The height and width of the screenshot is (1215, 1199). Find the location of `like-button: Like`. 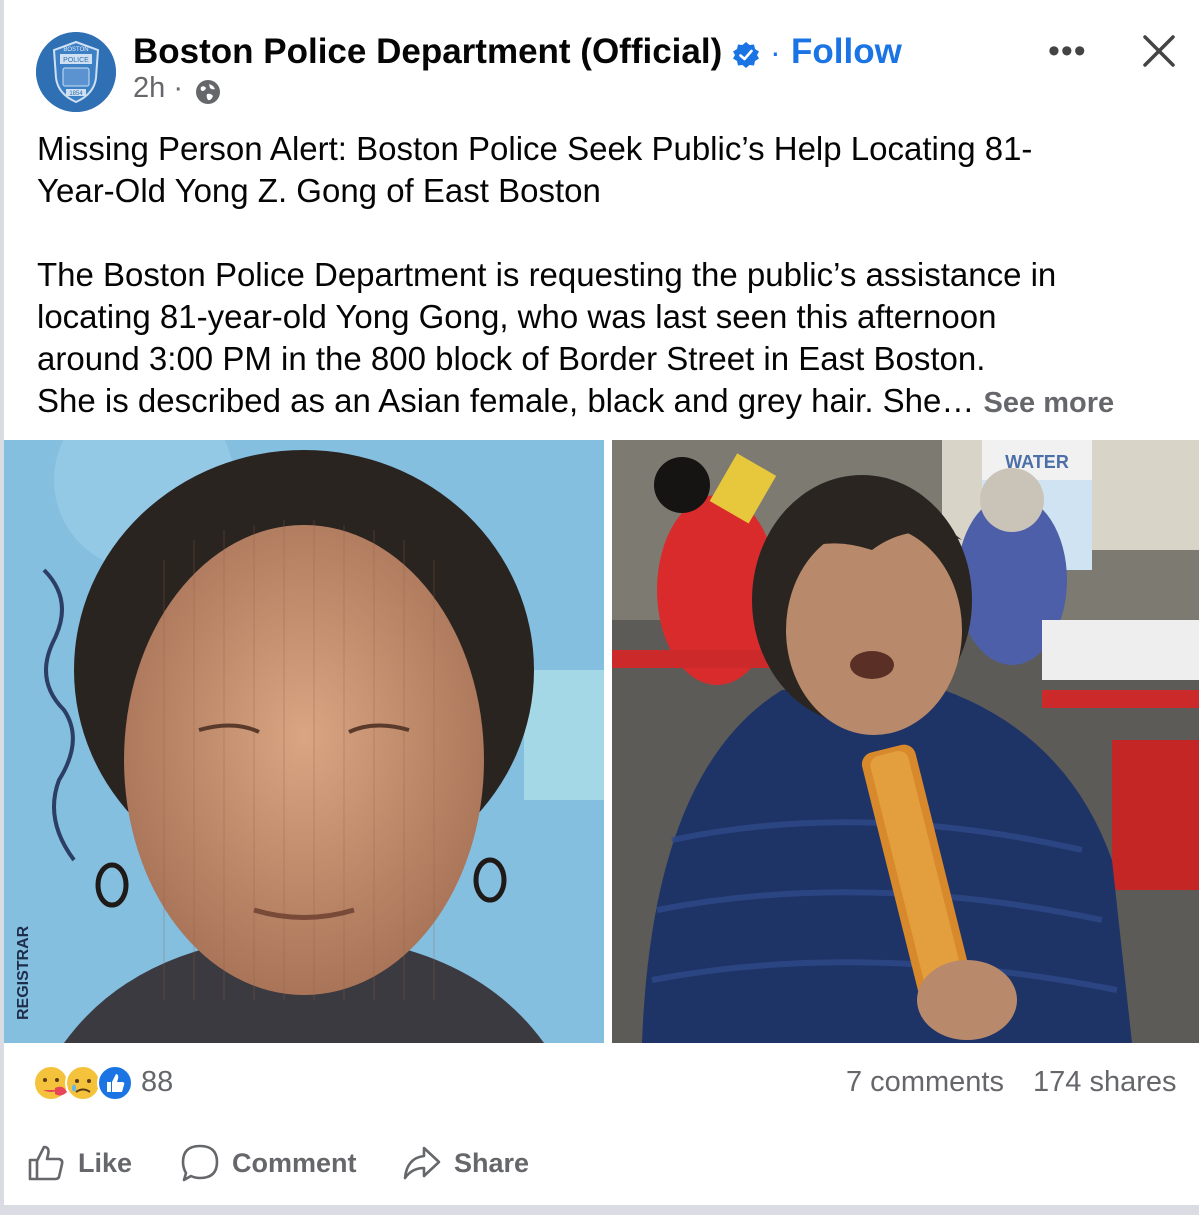

like-button: Like is located at coordinates (79, 1163).